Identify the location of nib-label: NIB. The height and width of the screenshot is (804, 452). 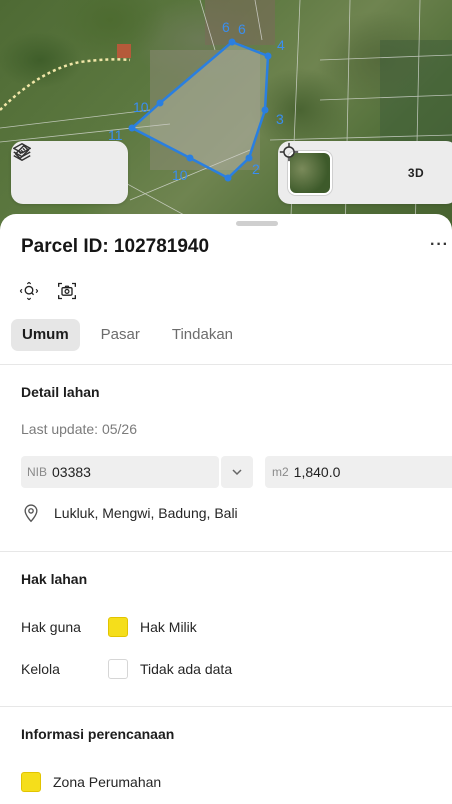
(37, 472).